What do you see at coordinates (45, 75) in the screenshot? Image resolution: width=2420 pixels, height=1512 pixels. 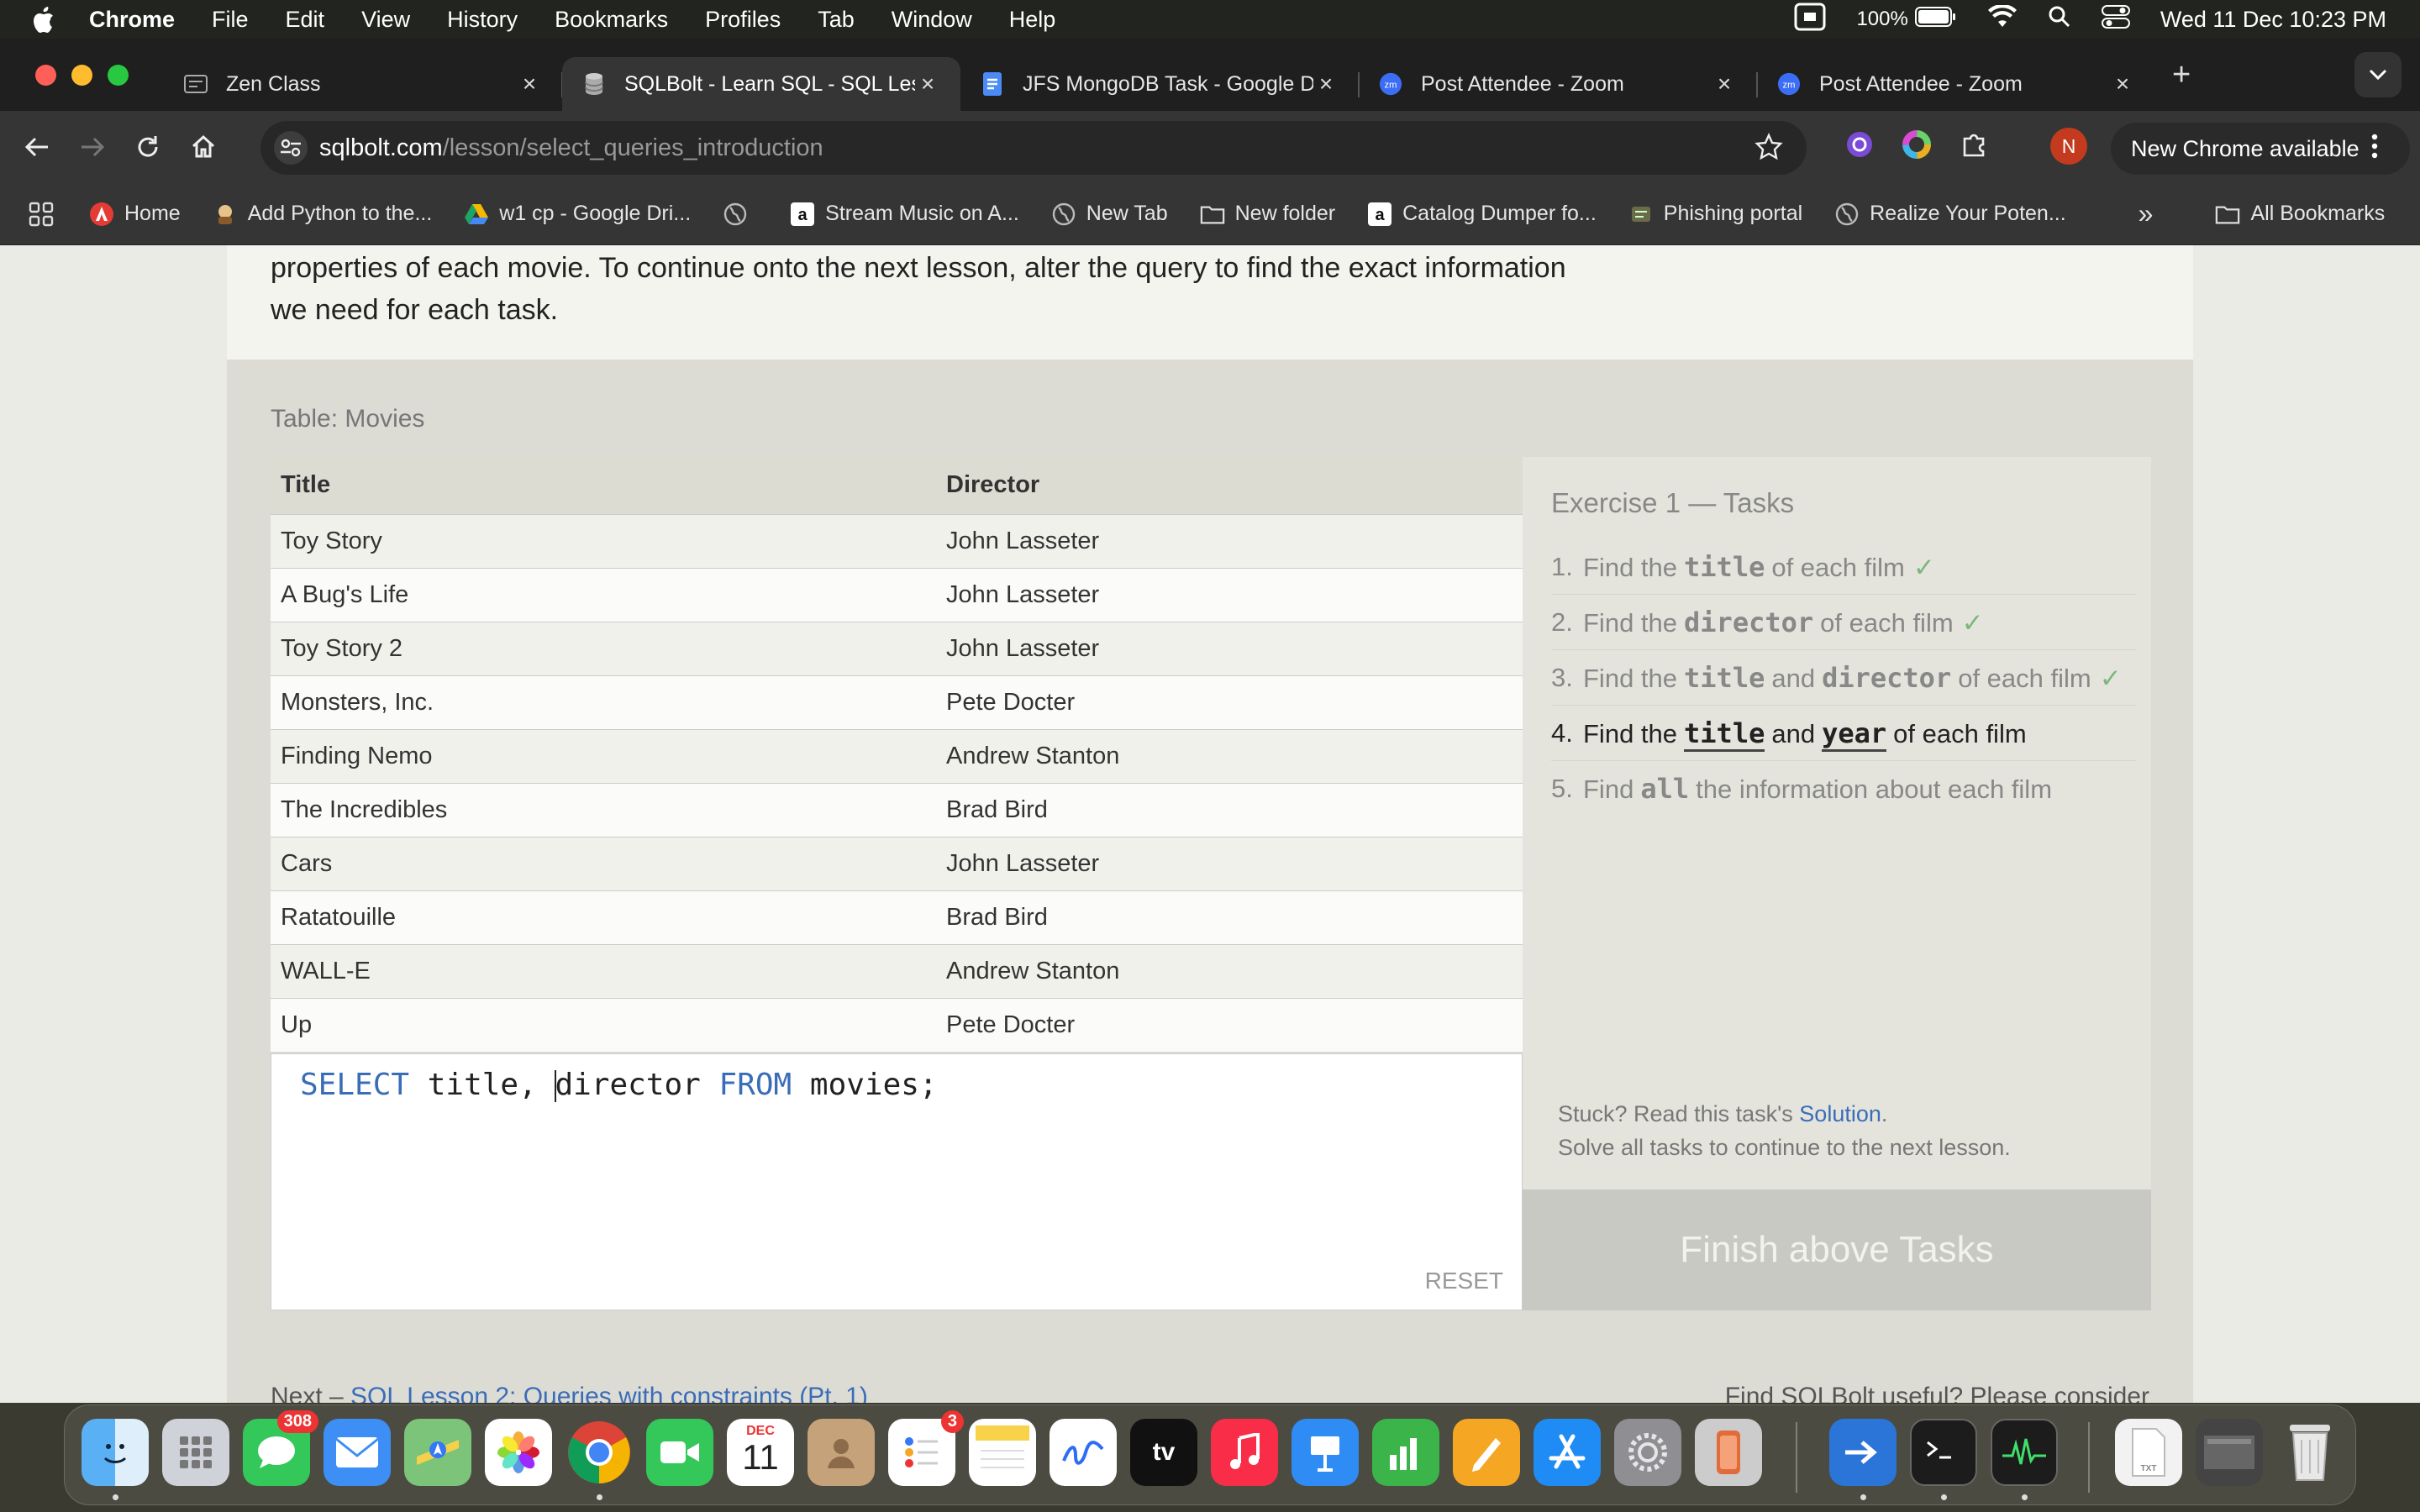 I see `close-window-button` at bounding box center [45, 75].